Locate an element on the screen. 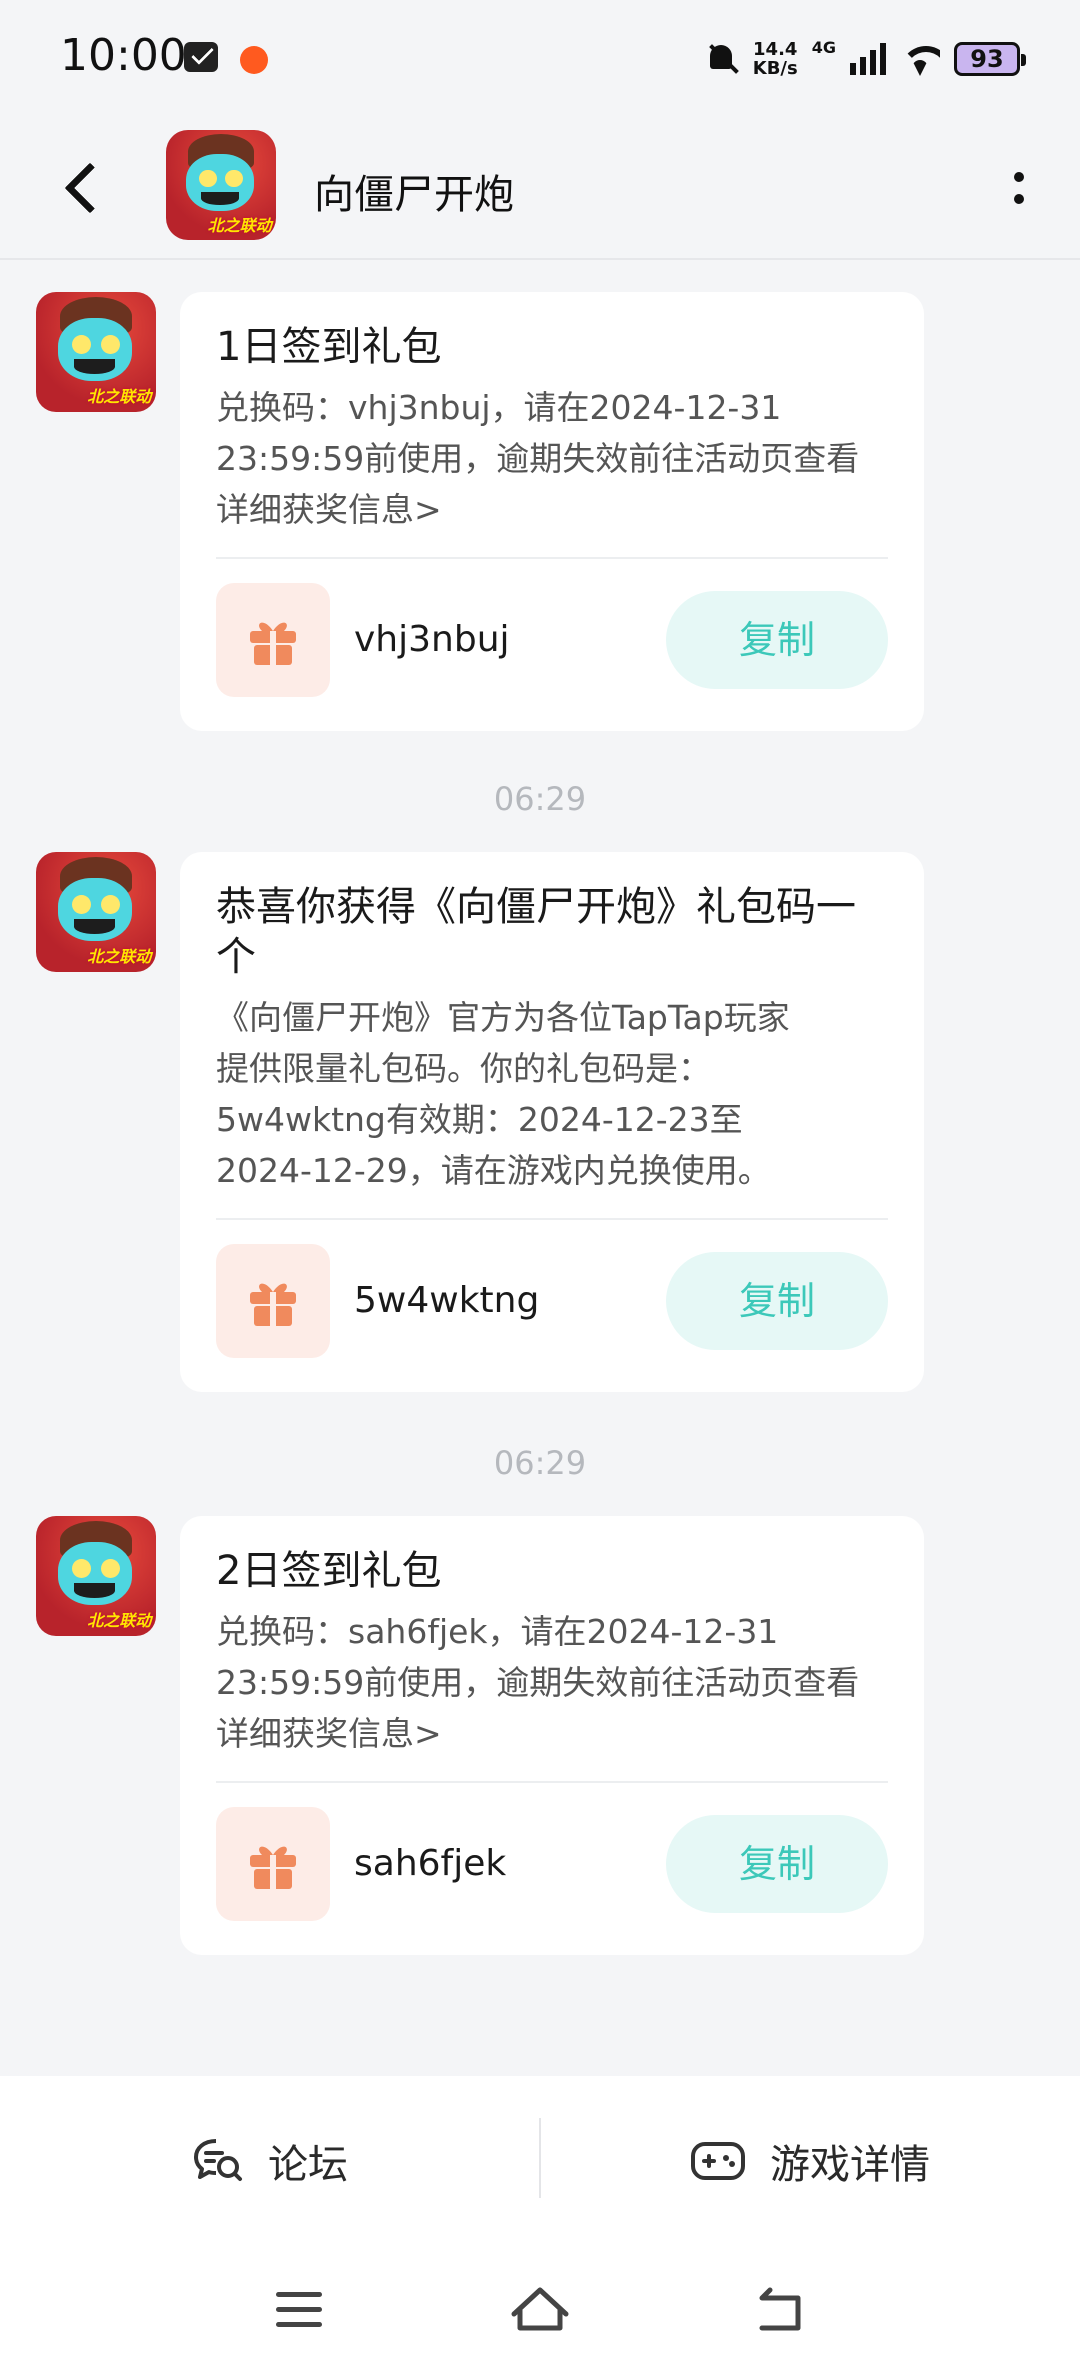 The height and width of the screenshot is (2376, 1080). mute-bell-icon is located at coordinates (722, 59).